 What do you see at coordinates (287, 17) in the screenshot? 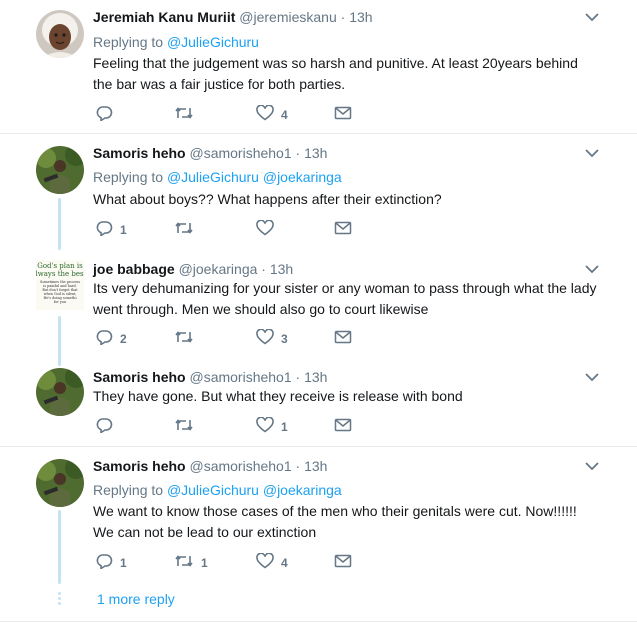
I see `username: @jeremieskanu` at bounding box center [287, 17].